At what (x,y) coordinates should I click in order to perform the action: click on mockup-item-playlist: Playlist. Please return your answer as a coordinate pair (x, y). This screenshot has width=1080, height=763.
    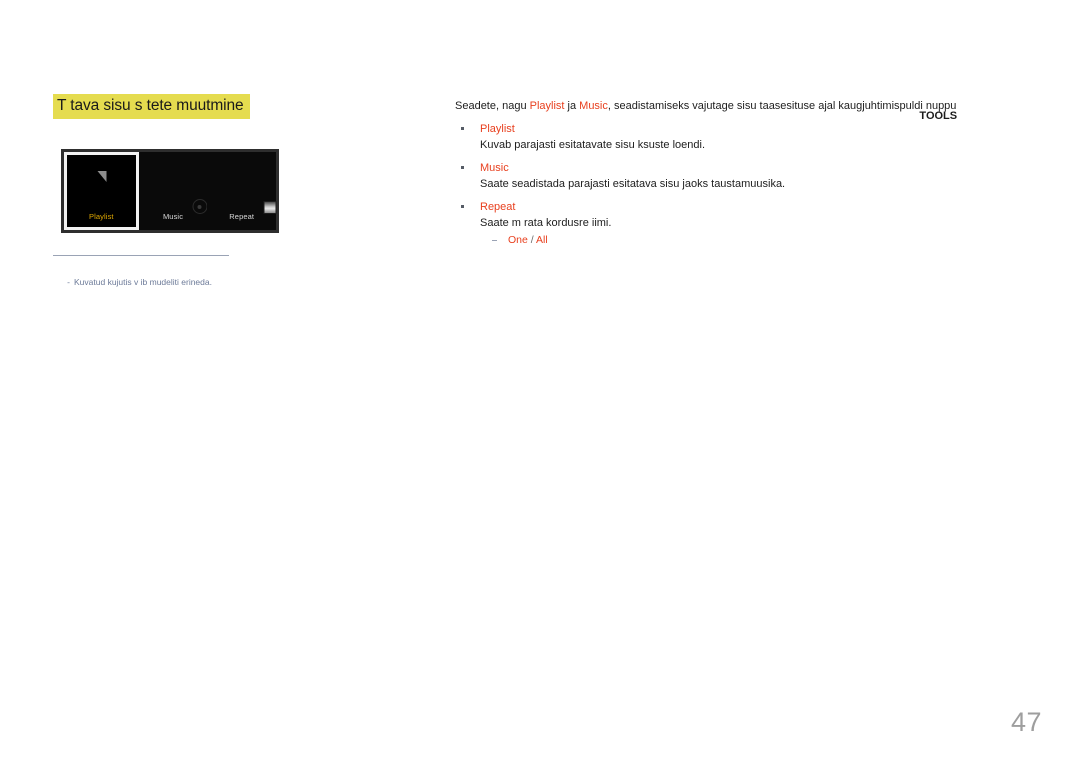
    Looking at the image, I should click on (101, 191).